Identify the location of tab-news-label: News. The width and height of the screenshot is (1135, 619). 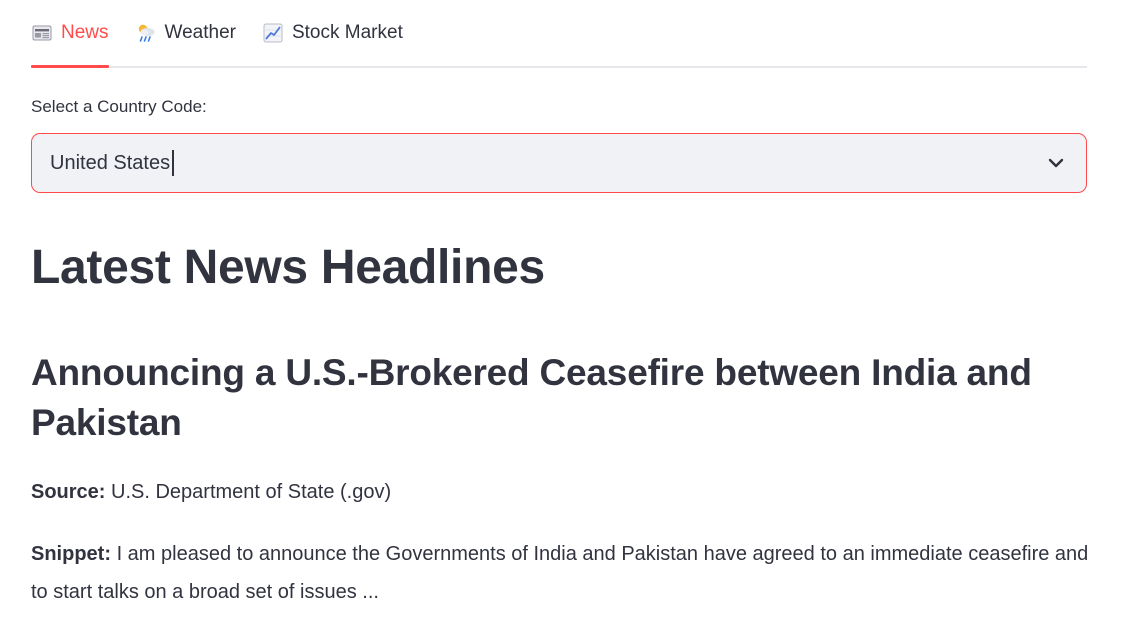
(85, 32).